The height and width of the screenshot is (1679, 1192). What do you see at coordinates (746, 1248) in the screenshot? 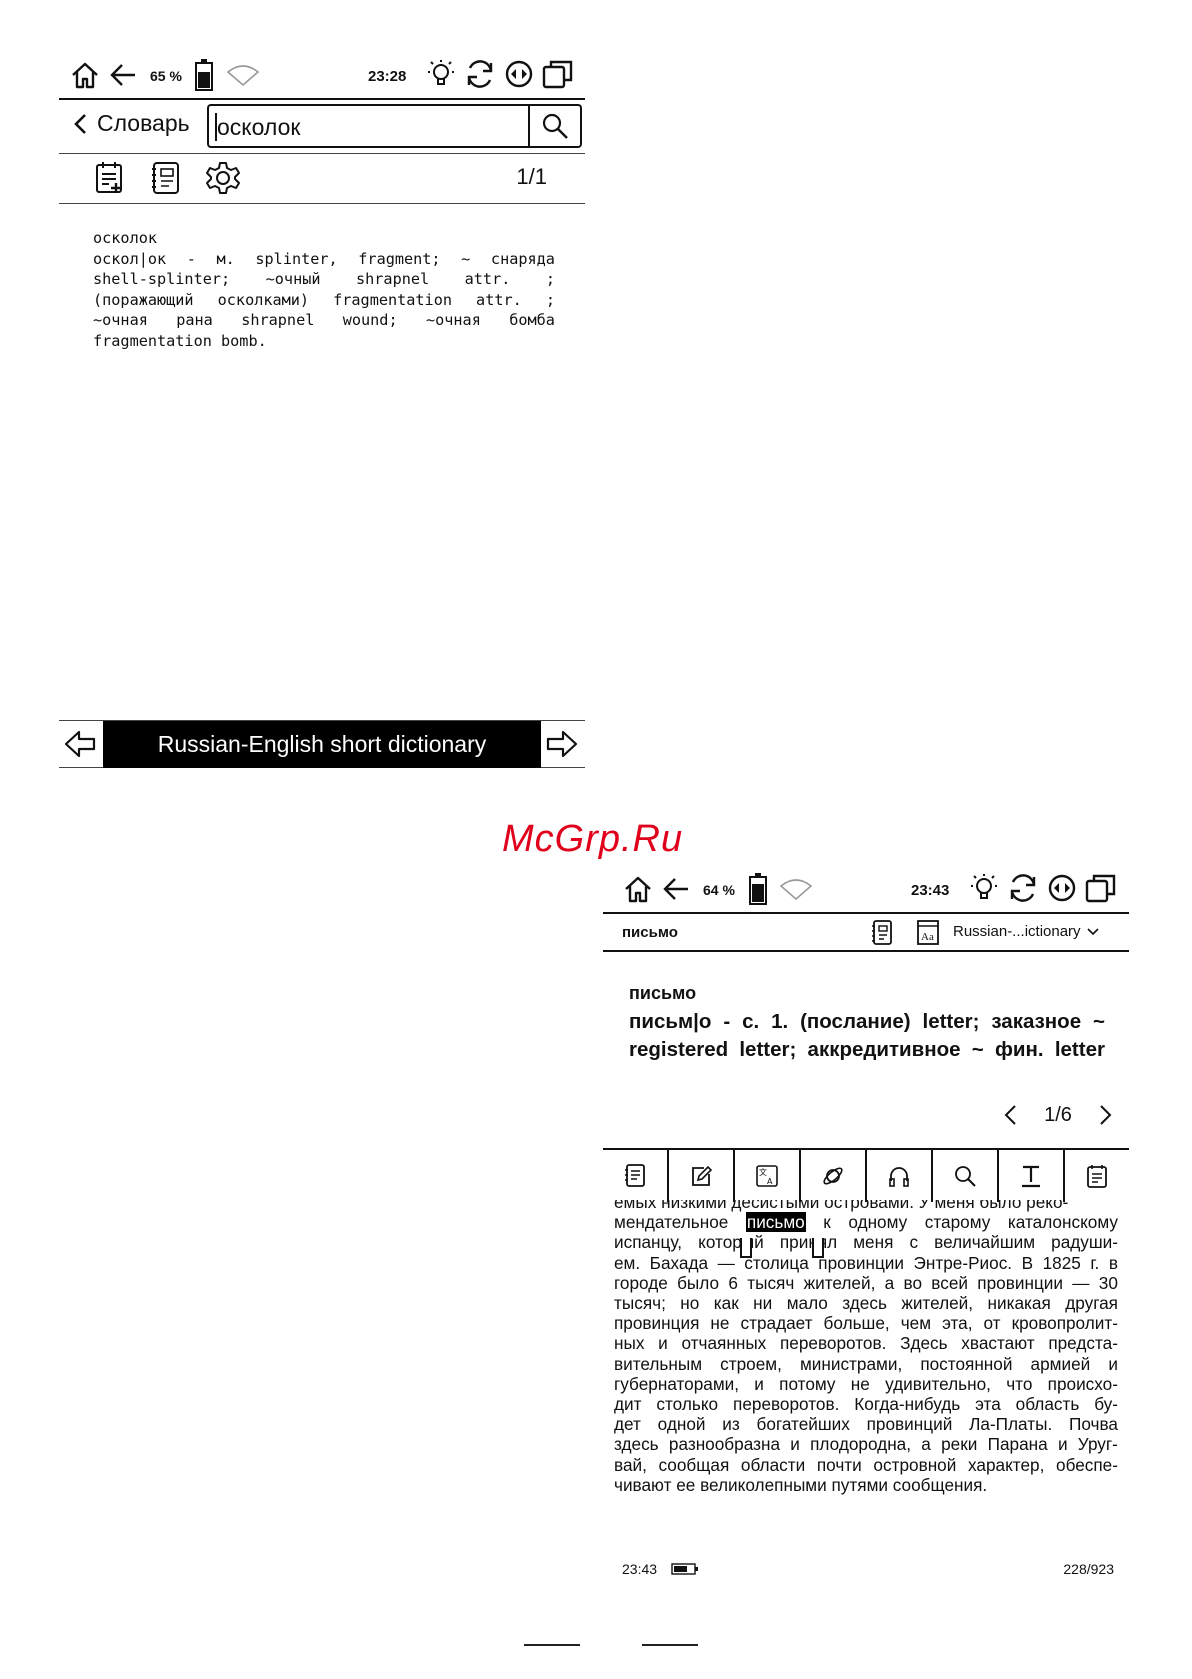
I see `selection-start-handle` at bounding box center [746, 1248].